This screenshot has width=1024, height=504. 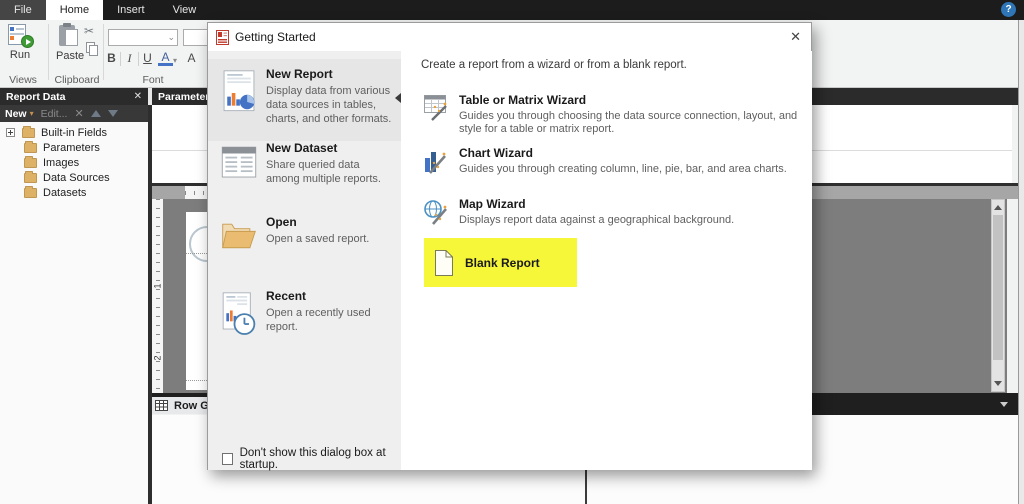 I want to click on bold-button: B, so click(x=111, y=58).